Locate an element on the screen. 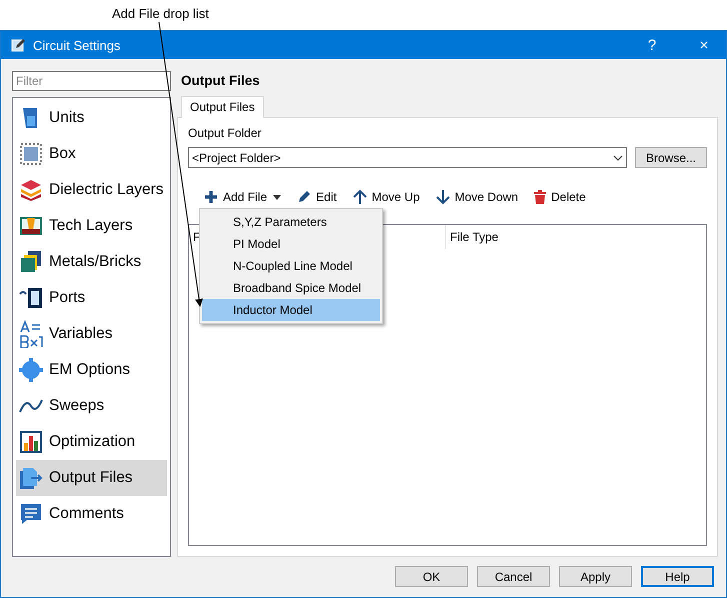 This screenshot has width=727, height=598. dialog-button: Cancel is located at coordinates (513, 576).